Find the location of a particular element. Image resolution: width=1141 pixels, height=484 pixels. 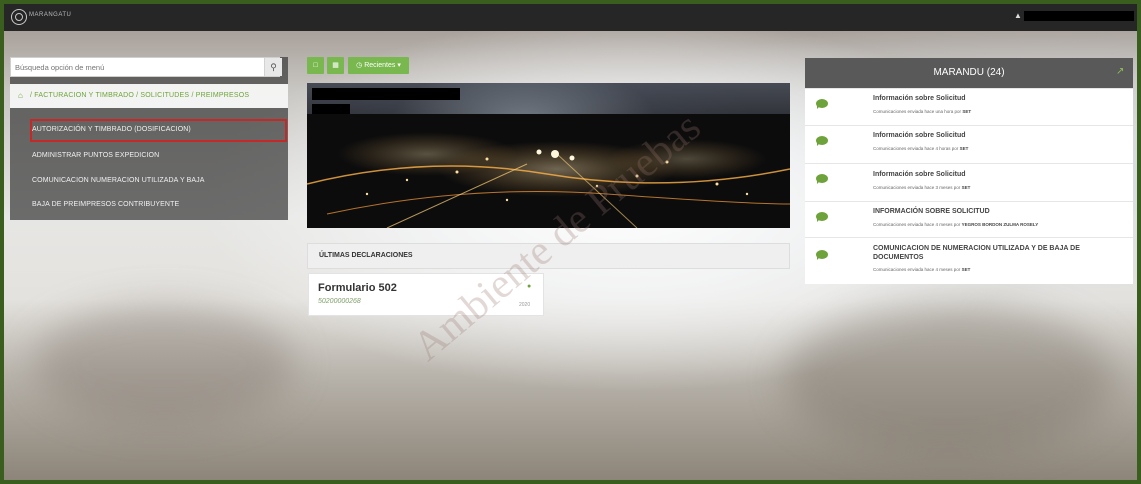

new-document-button: □ is located at coordinates (315, 65).